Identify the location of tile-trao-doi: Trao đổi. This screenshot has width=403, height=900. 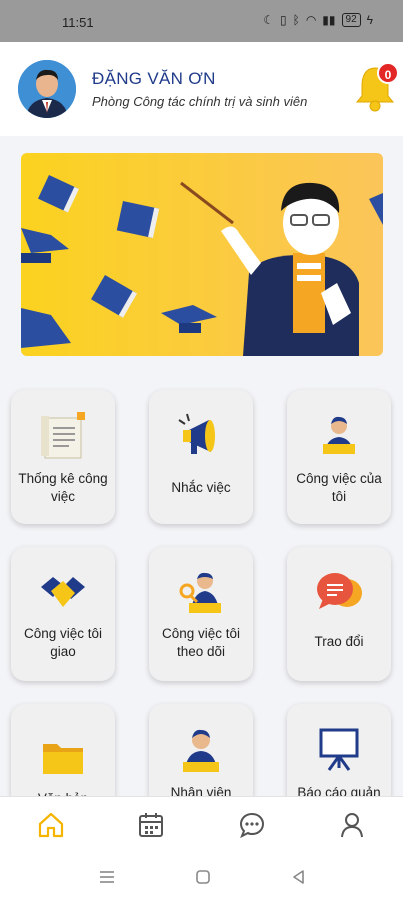
(339, 614).